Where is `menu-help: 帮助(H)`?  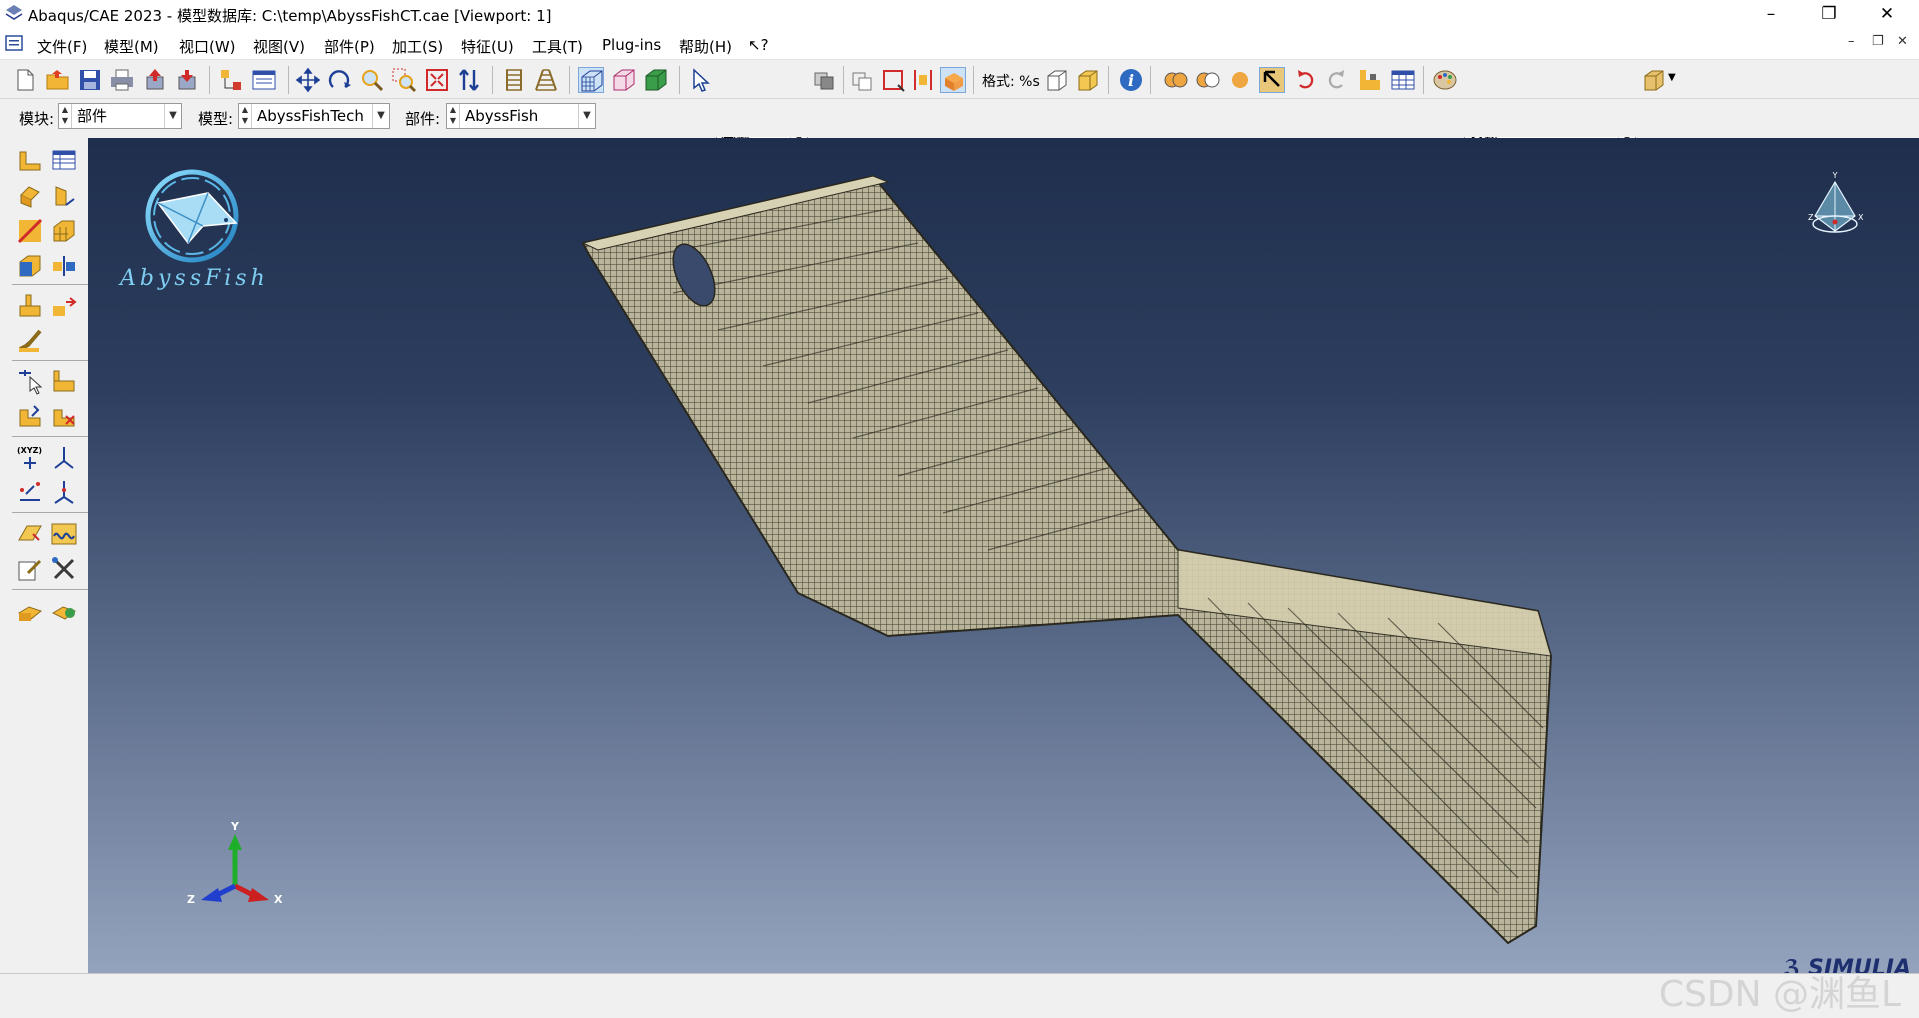
menu-help: 帮助(H) is located at coordinates (705, 46).